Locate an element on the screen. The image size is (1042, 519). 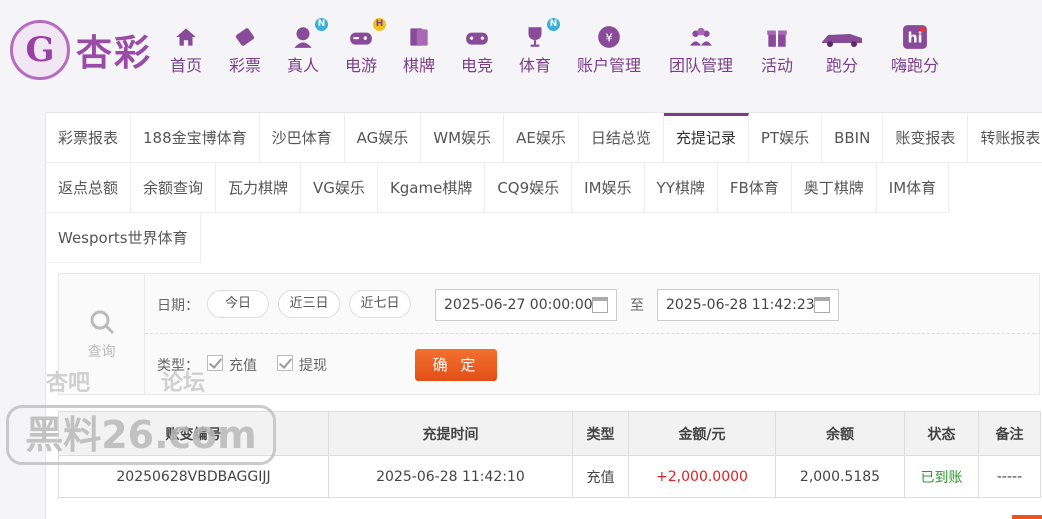
tab-yy-chess: YY棋牌 is located at coordinates (681, 188).